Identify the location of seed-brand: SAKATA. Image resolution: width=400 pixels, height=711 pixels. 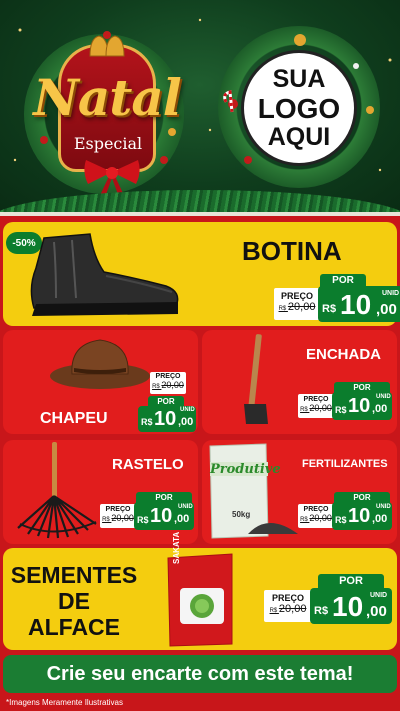
(176, 547).